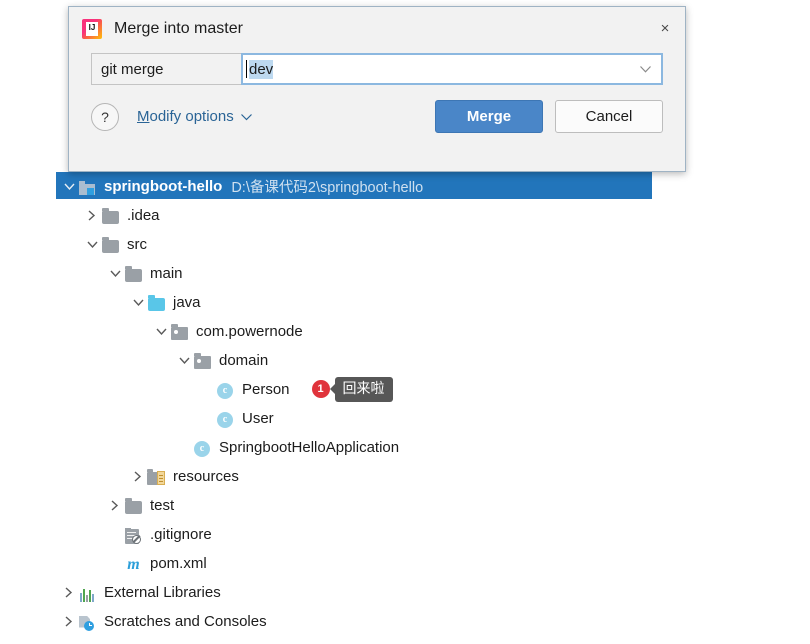 The image size is (810, 644). Describe the element at coordinates (246, 69) in the screenshot. I see `text-caret` at that location.